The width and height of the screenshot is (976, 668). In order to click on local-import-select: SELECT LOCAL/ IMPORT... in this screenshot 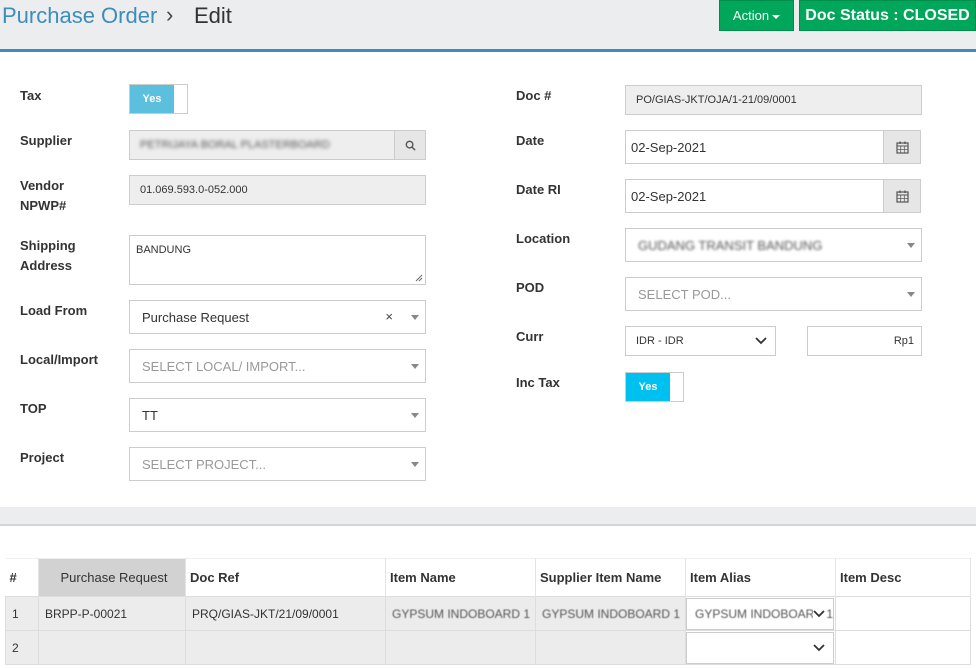, I will do `click(277, 366)`.